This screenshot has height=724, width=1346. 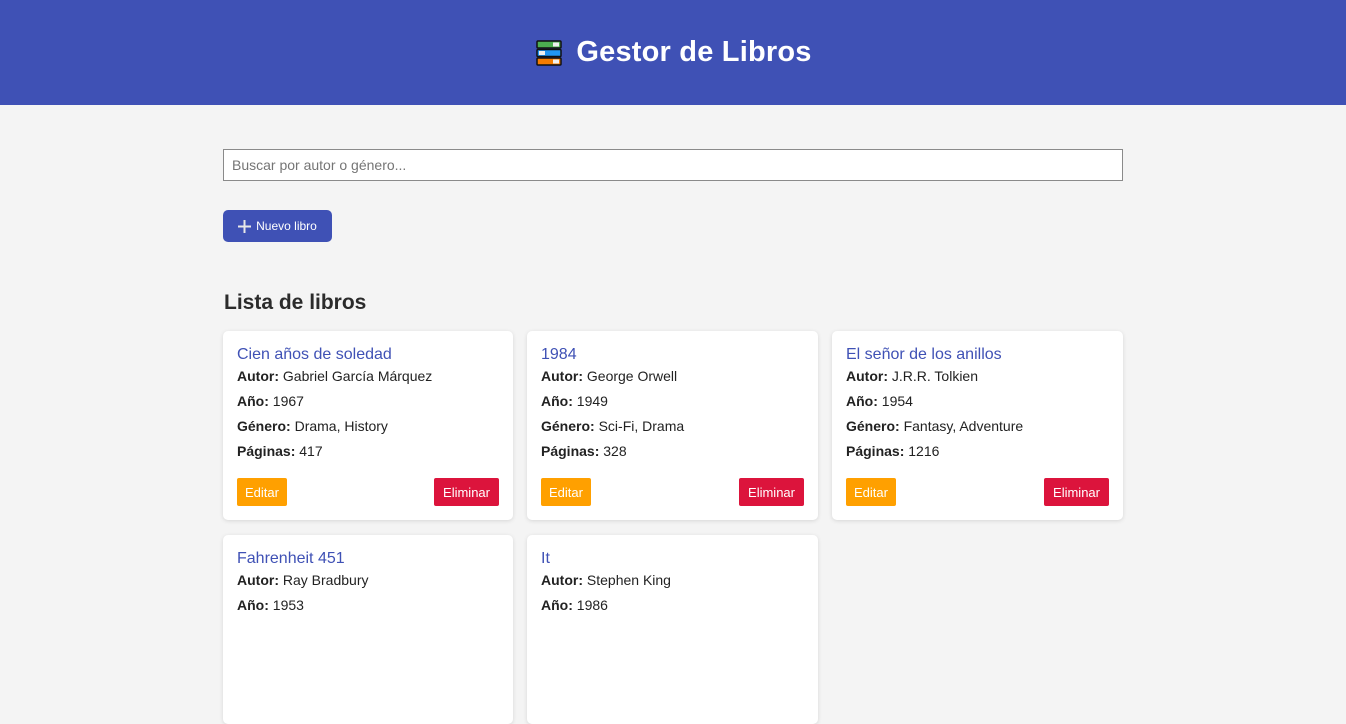 What do you see at coordinates (325, 580) in the screenshot?
I see `author-value: Ray Bradbury` at bounding box center [325, 580].